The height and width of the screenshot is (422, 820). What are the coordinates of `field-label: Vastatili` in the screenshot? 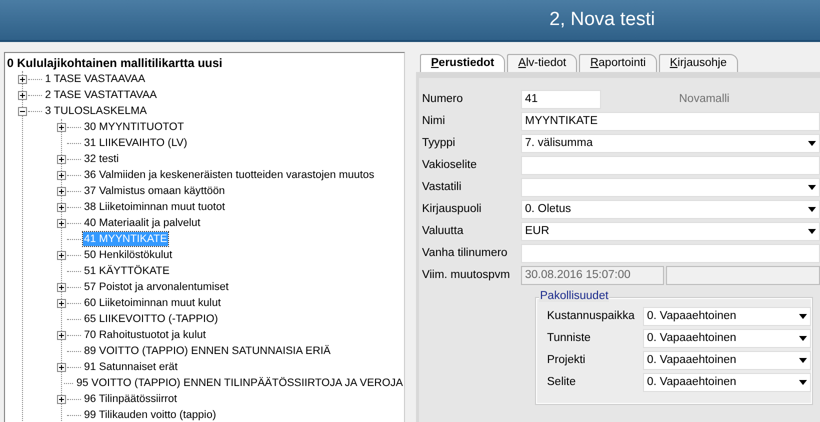 It's located at (442, 187).